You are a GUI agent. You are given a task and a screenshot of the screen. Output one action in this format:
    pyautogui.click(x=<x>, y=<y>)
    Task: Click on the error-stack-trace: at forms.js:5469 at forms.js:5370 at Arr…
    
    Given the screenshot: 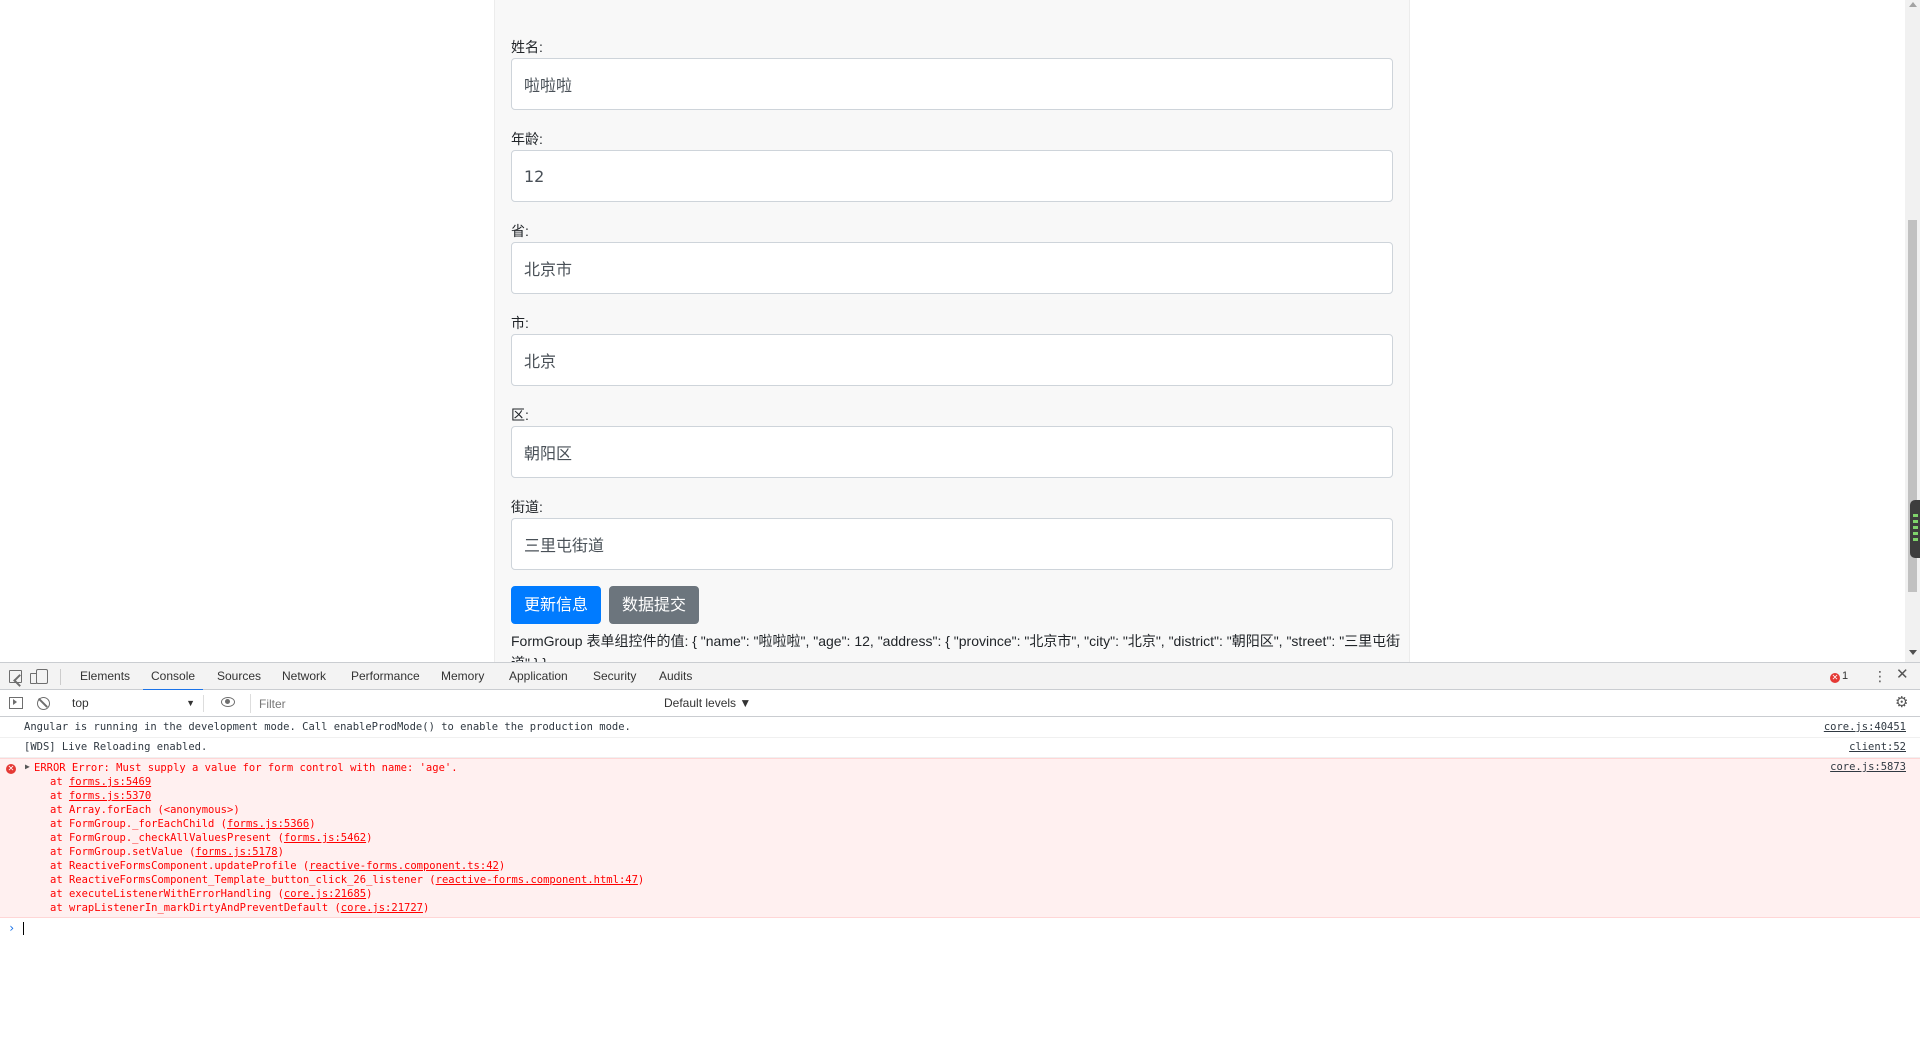 What is the action you would take?
    pyautogui.click(x=972, y=845)
    